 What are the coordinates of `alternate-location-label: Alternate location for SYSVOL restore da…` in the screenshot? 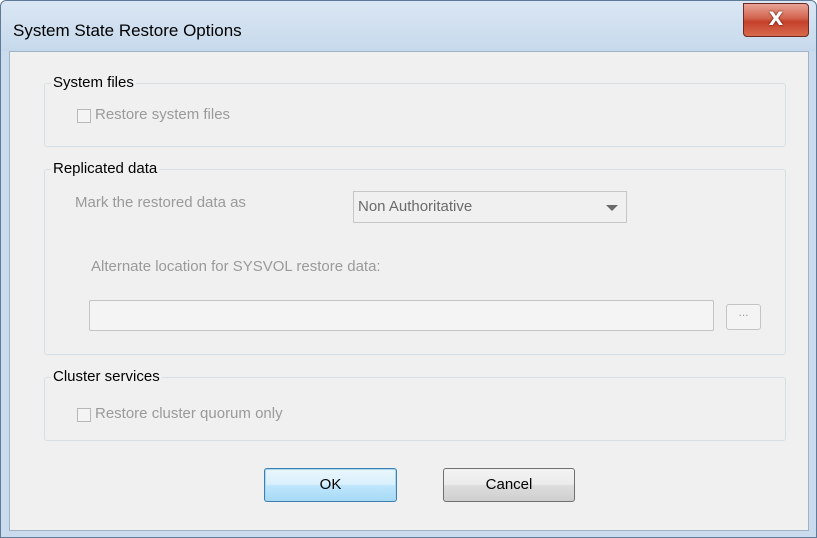 It's located at (236, 266).